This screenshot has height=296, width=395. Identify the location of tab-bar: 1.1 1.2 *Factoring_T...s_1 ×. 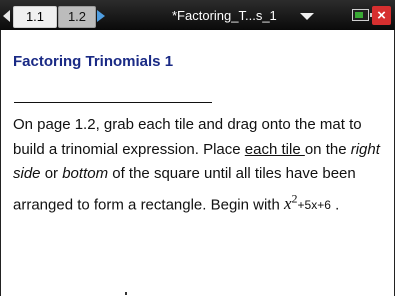
(197, 15).